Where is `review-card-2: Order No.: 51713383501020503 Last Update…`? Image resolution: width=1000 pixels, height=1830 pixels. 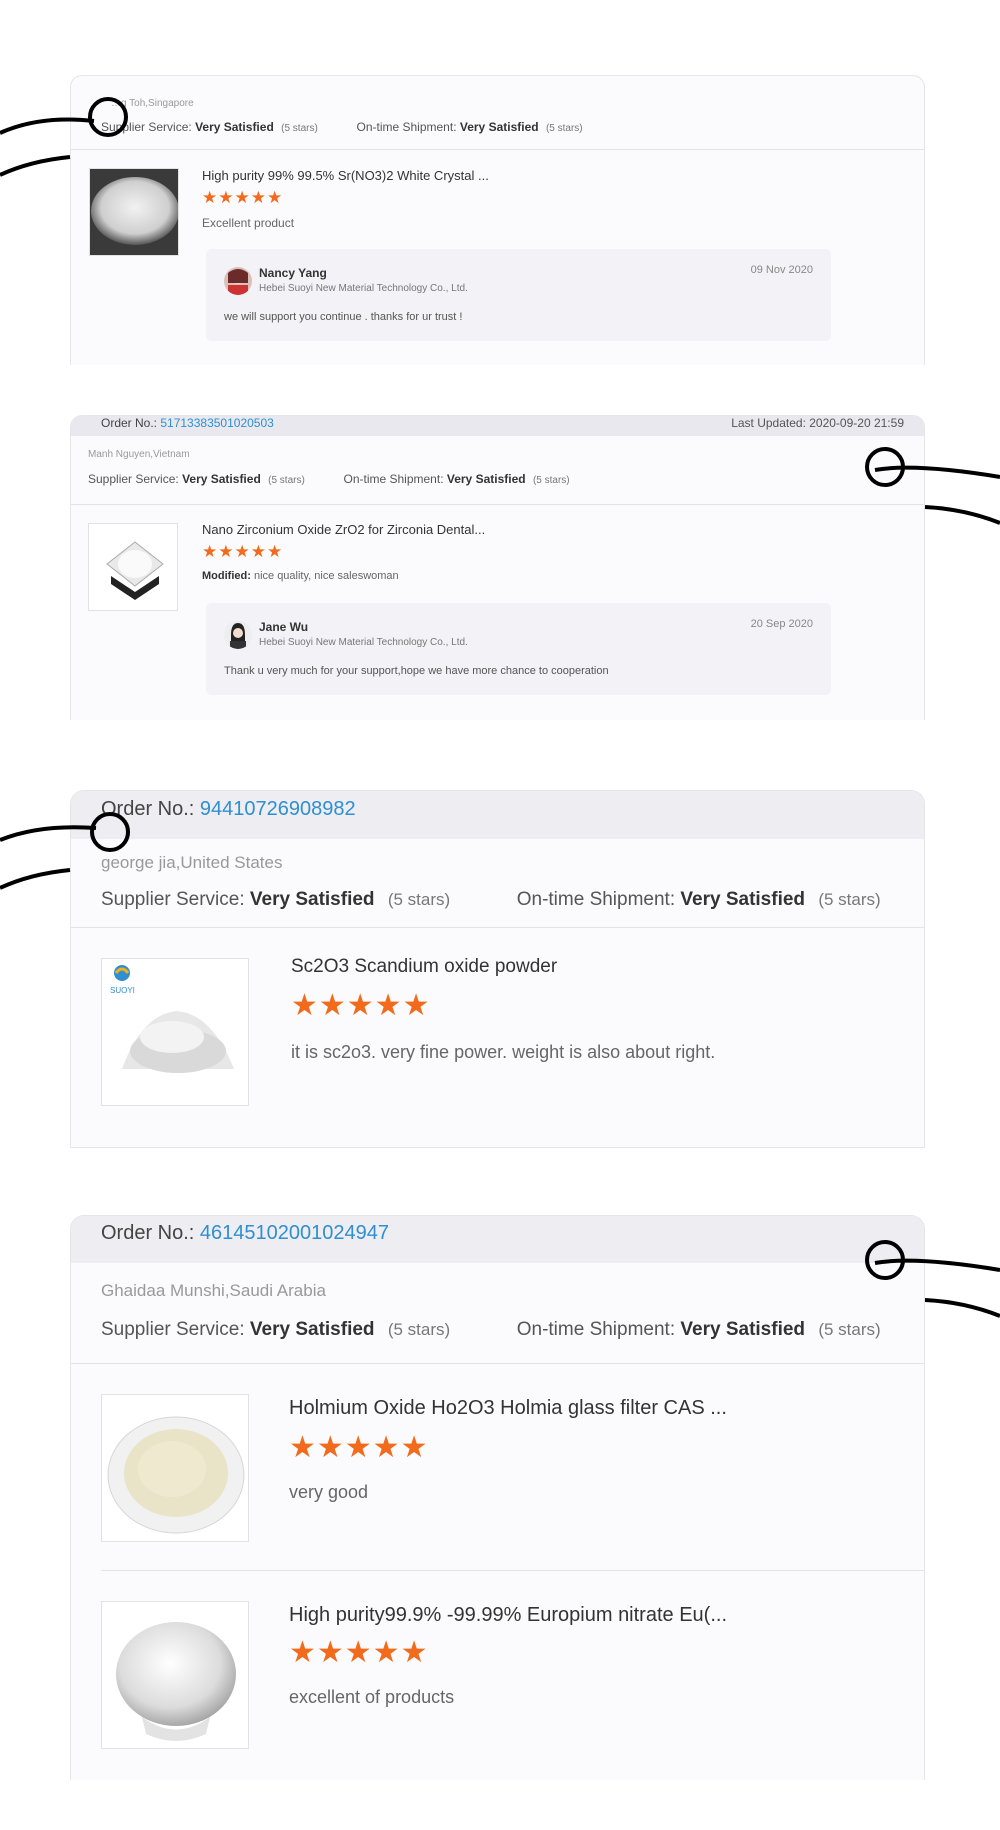 review-card-2: Order No.: 51713383501020503 Last Update… is located at coordinates (497, 567).